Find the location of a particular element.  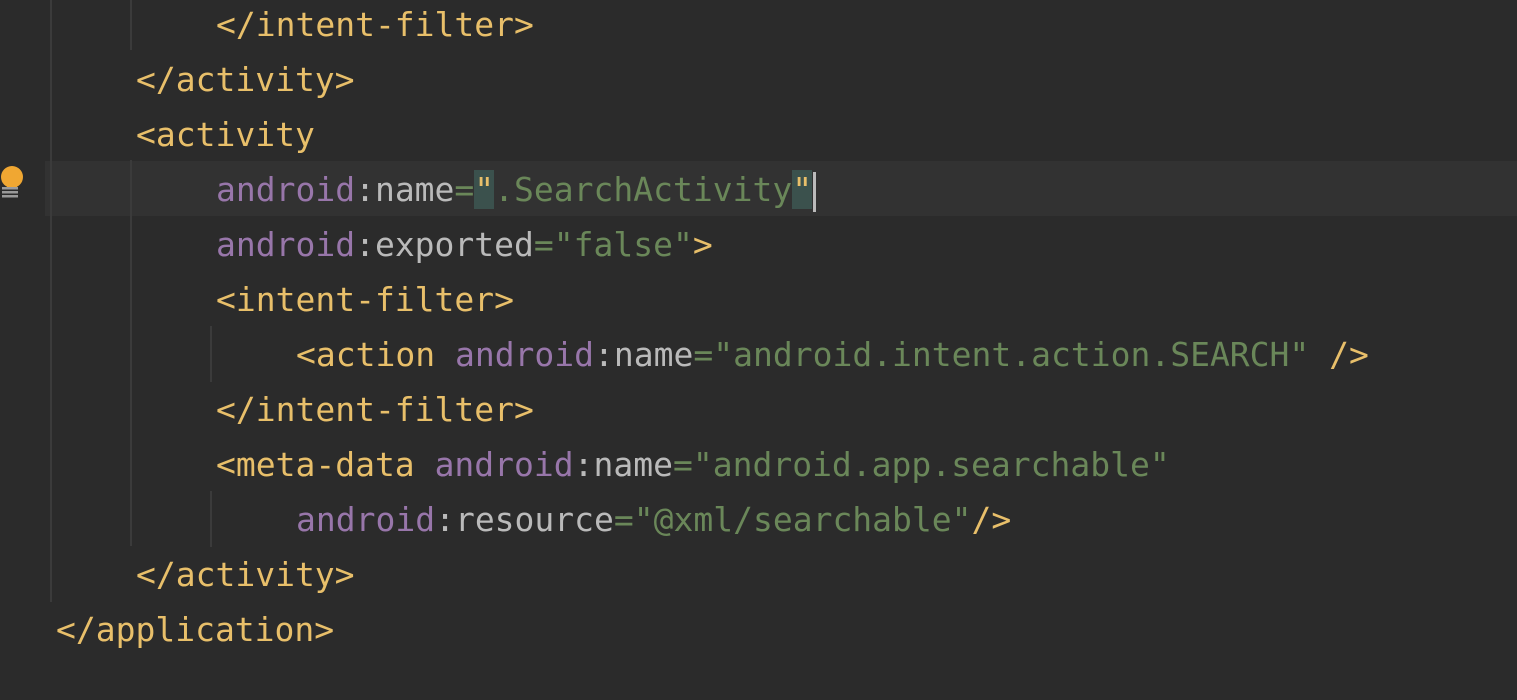

xml-tag: <intent-filter> is located at coordinates (365, 299).